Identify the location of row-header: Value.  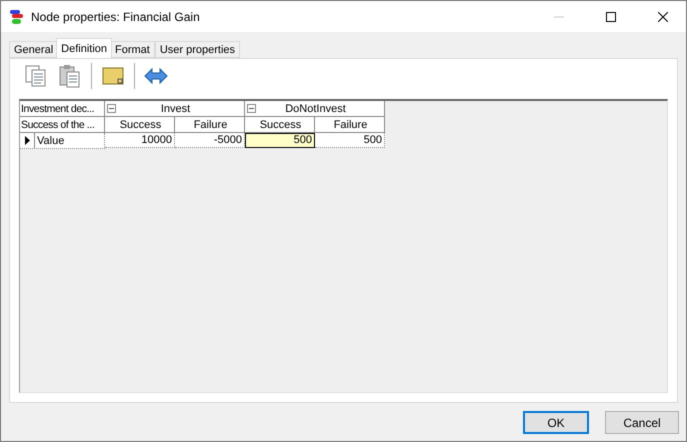
(62, 141).